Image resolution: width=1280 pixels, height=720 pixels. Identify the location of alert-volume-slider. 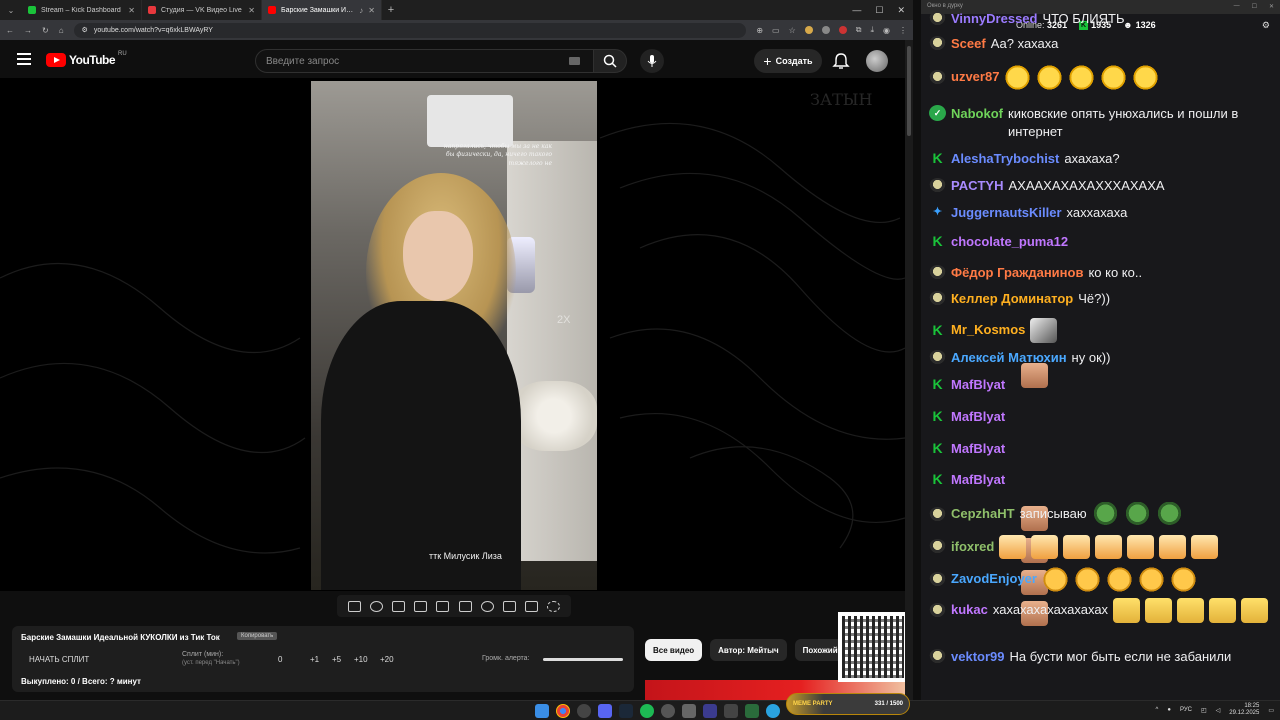
(583, 659).